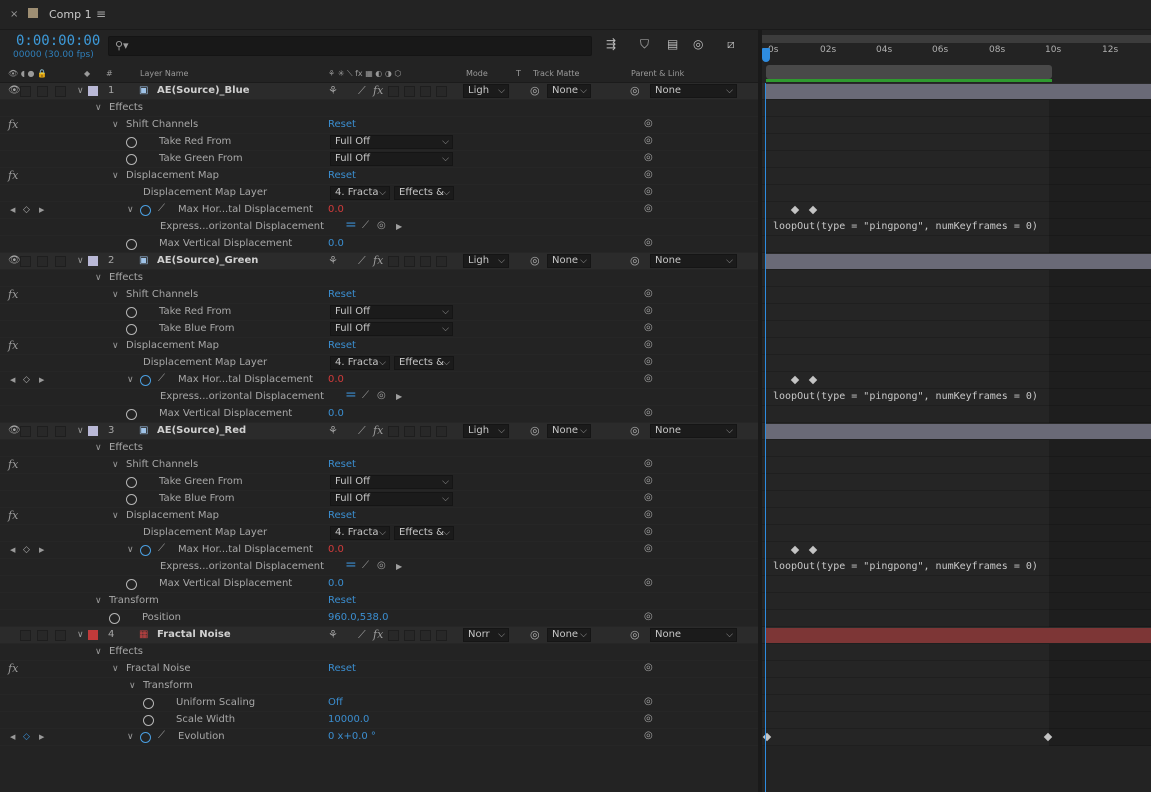 The width and height of the screenshot is (1151, 792). I want to click on layer-twirl-chevron-icon: ∨, so click(80, 261).